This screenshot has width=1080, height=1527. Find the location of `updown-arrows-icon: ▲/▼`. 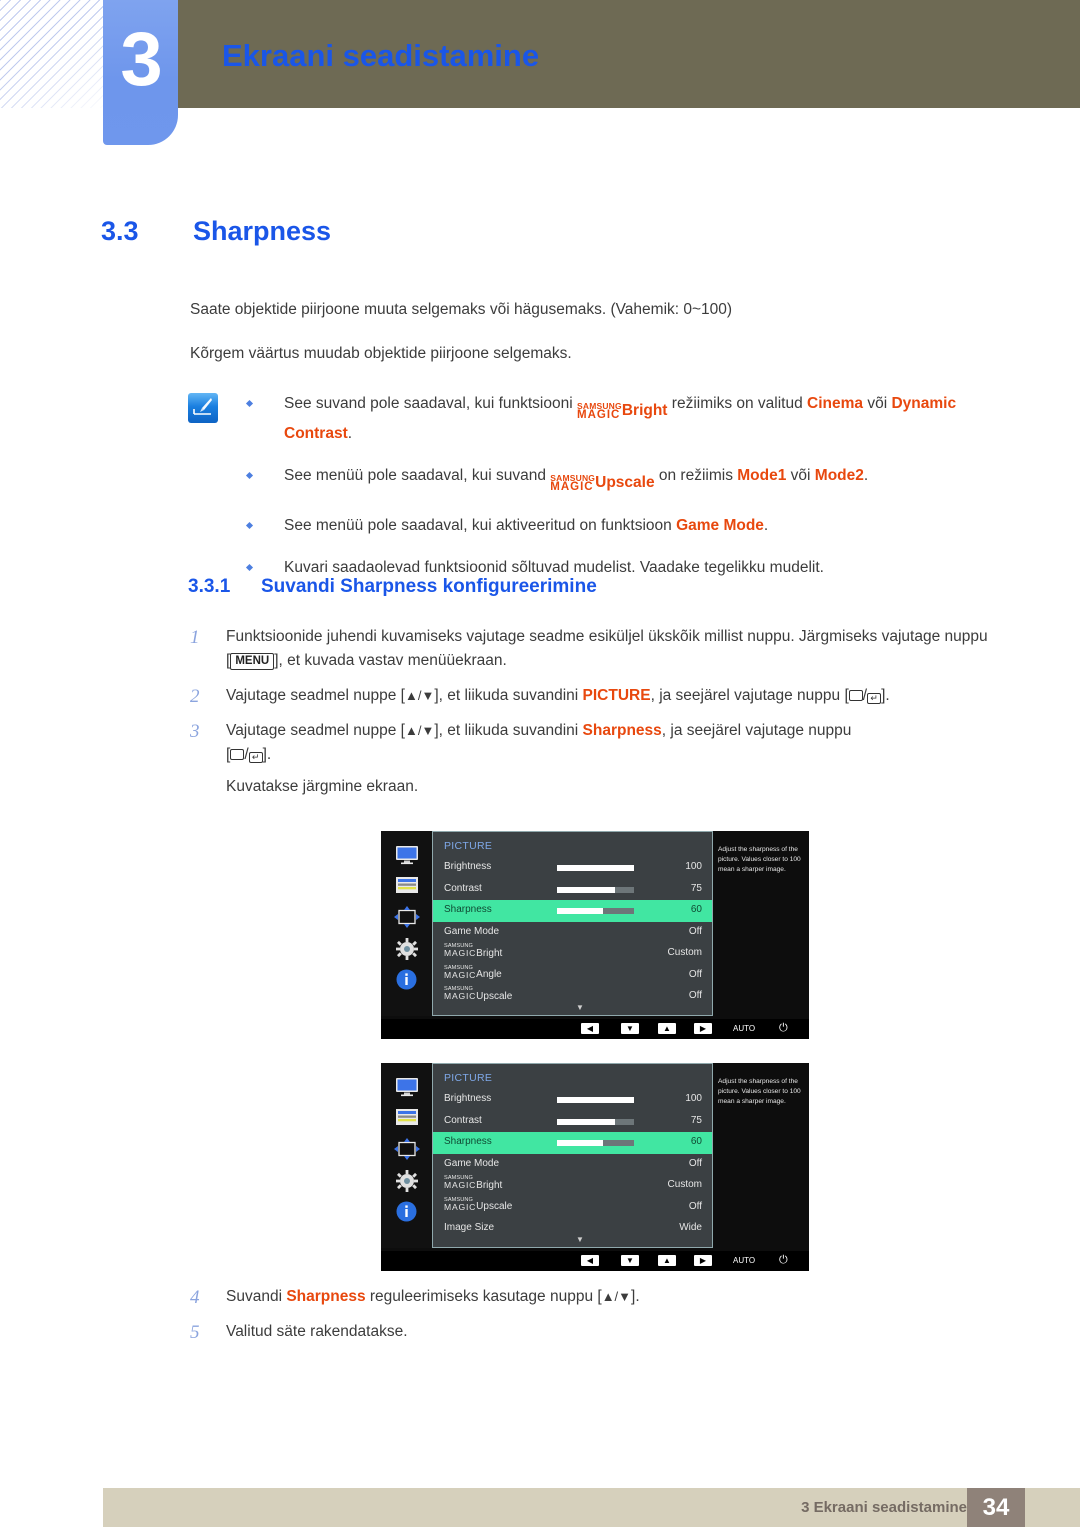

updown-arrows-icon: ▲/▼ is located at coordinates (419, 696).